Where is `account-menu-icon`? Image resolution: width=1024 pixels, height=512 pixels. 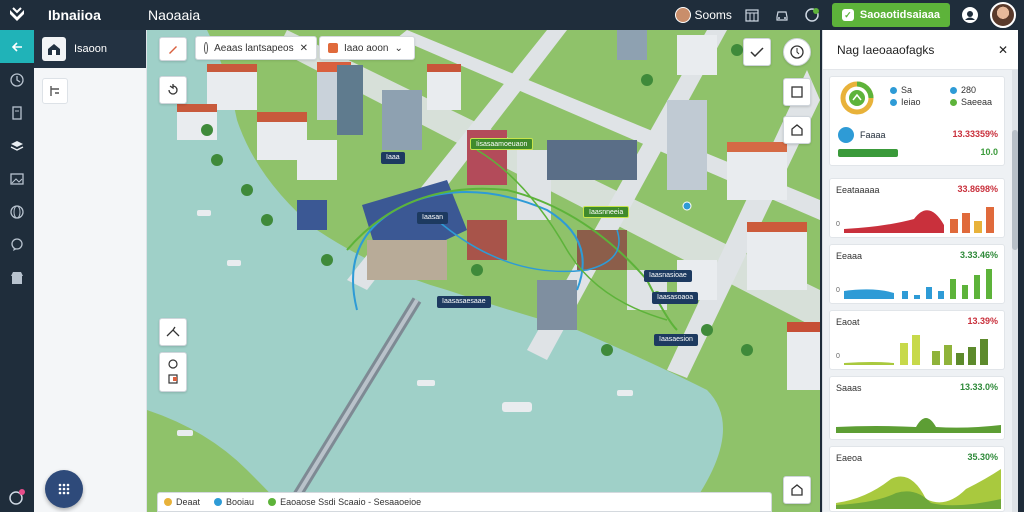
account-menu-icon is located at coordinates (970, 15).